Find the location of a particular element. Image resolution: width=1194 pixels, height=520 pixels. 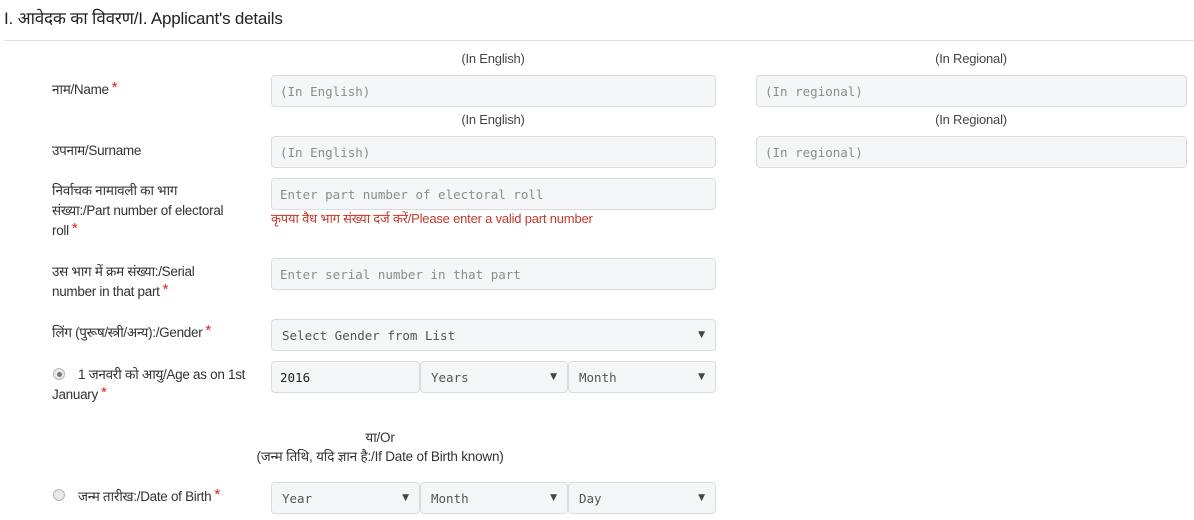

surname-regional-input is located at coordinates (971, 152).